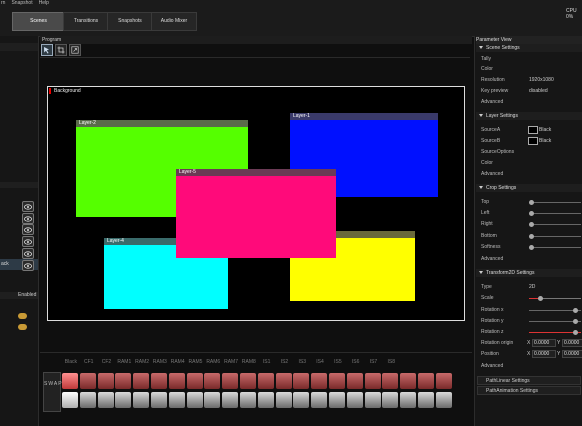 The image size is (582, 426). I want to click on layer-settings-header: Layer Settings, so click(529, 116).